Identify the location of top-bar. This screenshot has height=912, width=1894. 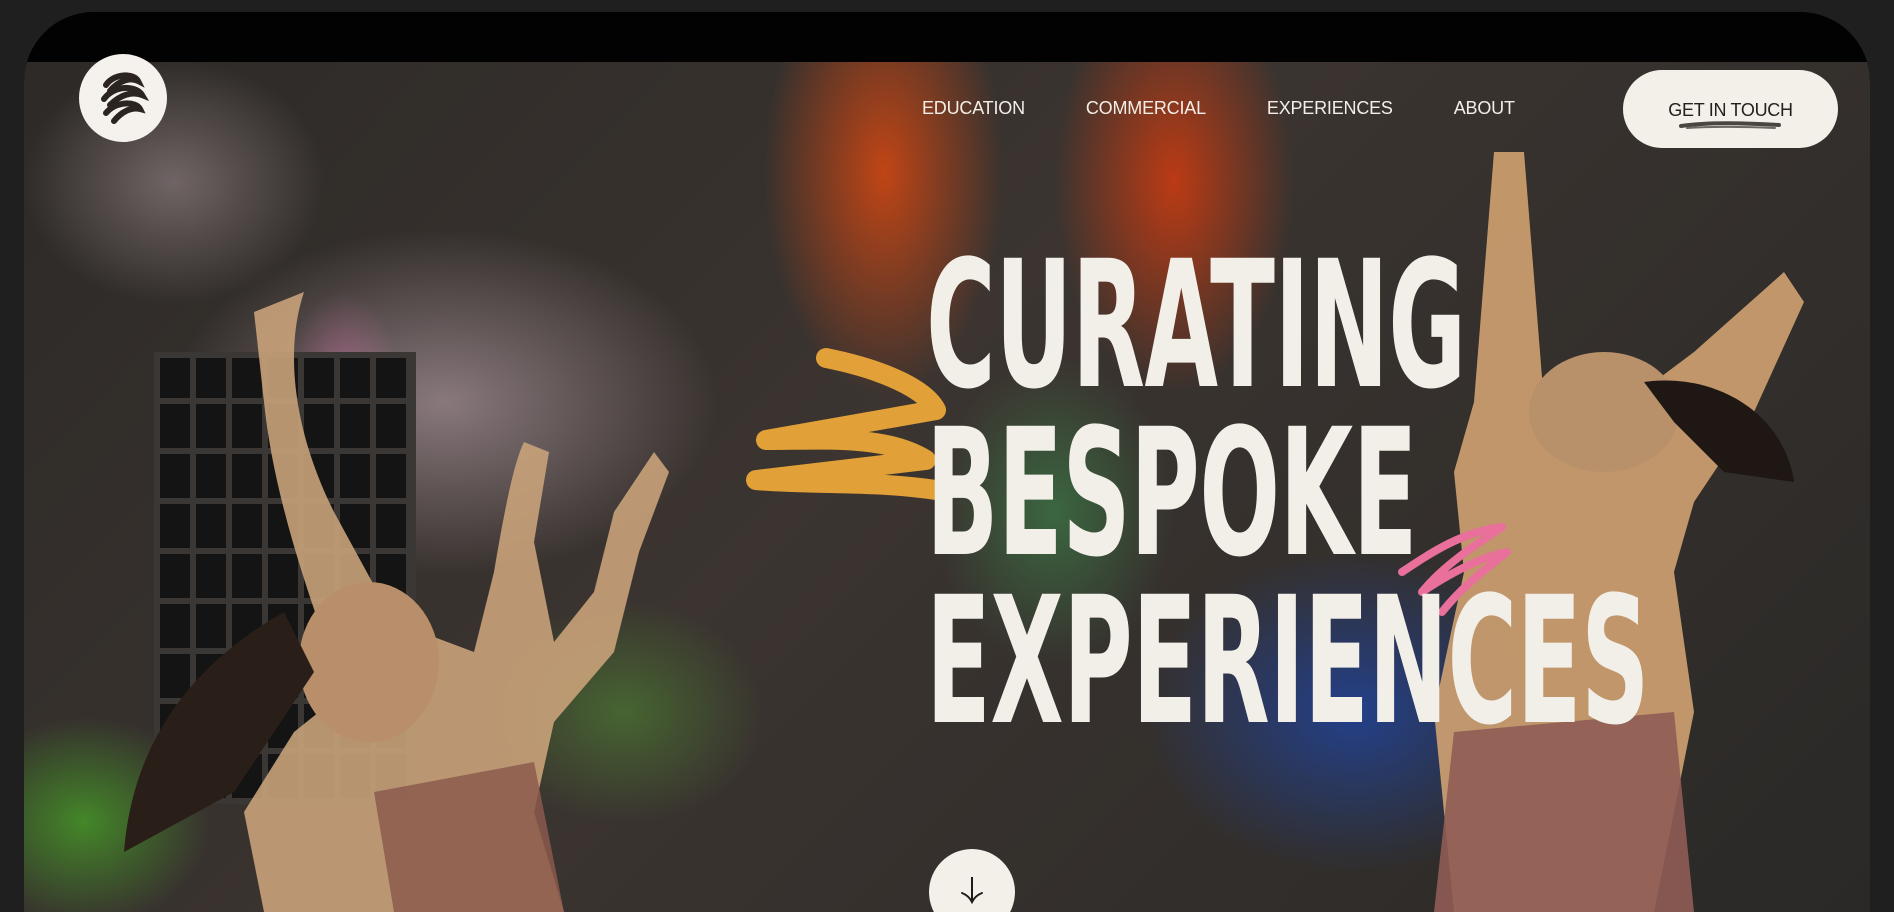
(947, 37).